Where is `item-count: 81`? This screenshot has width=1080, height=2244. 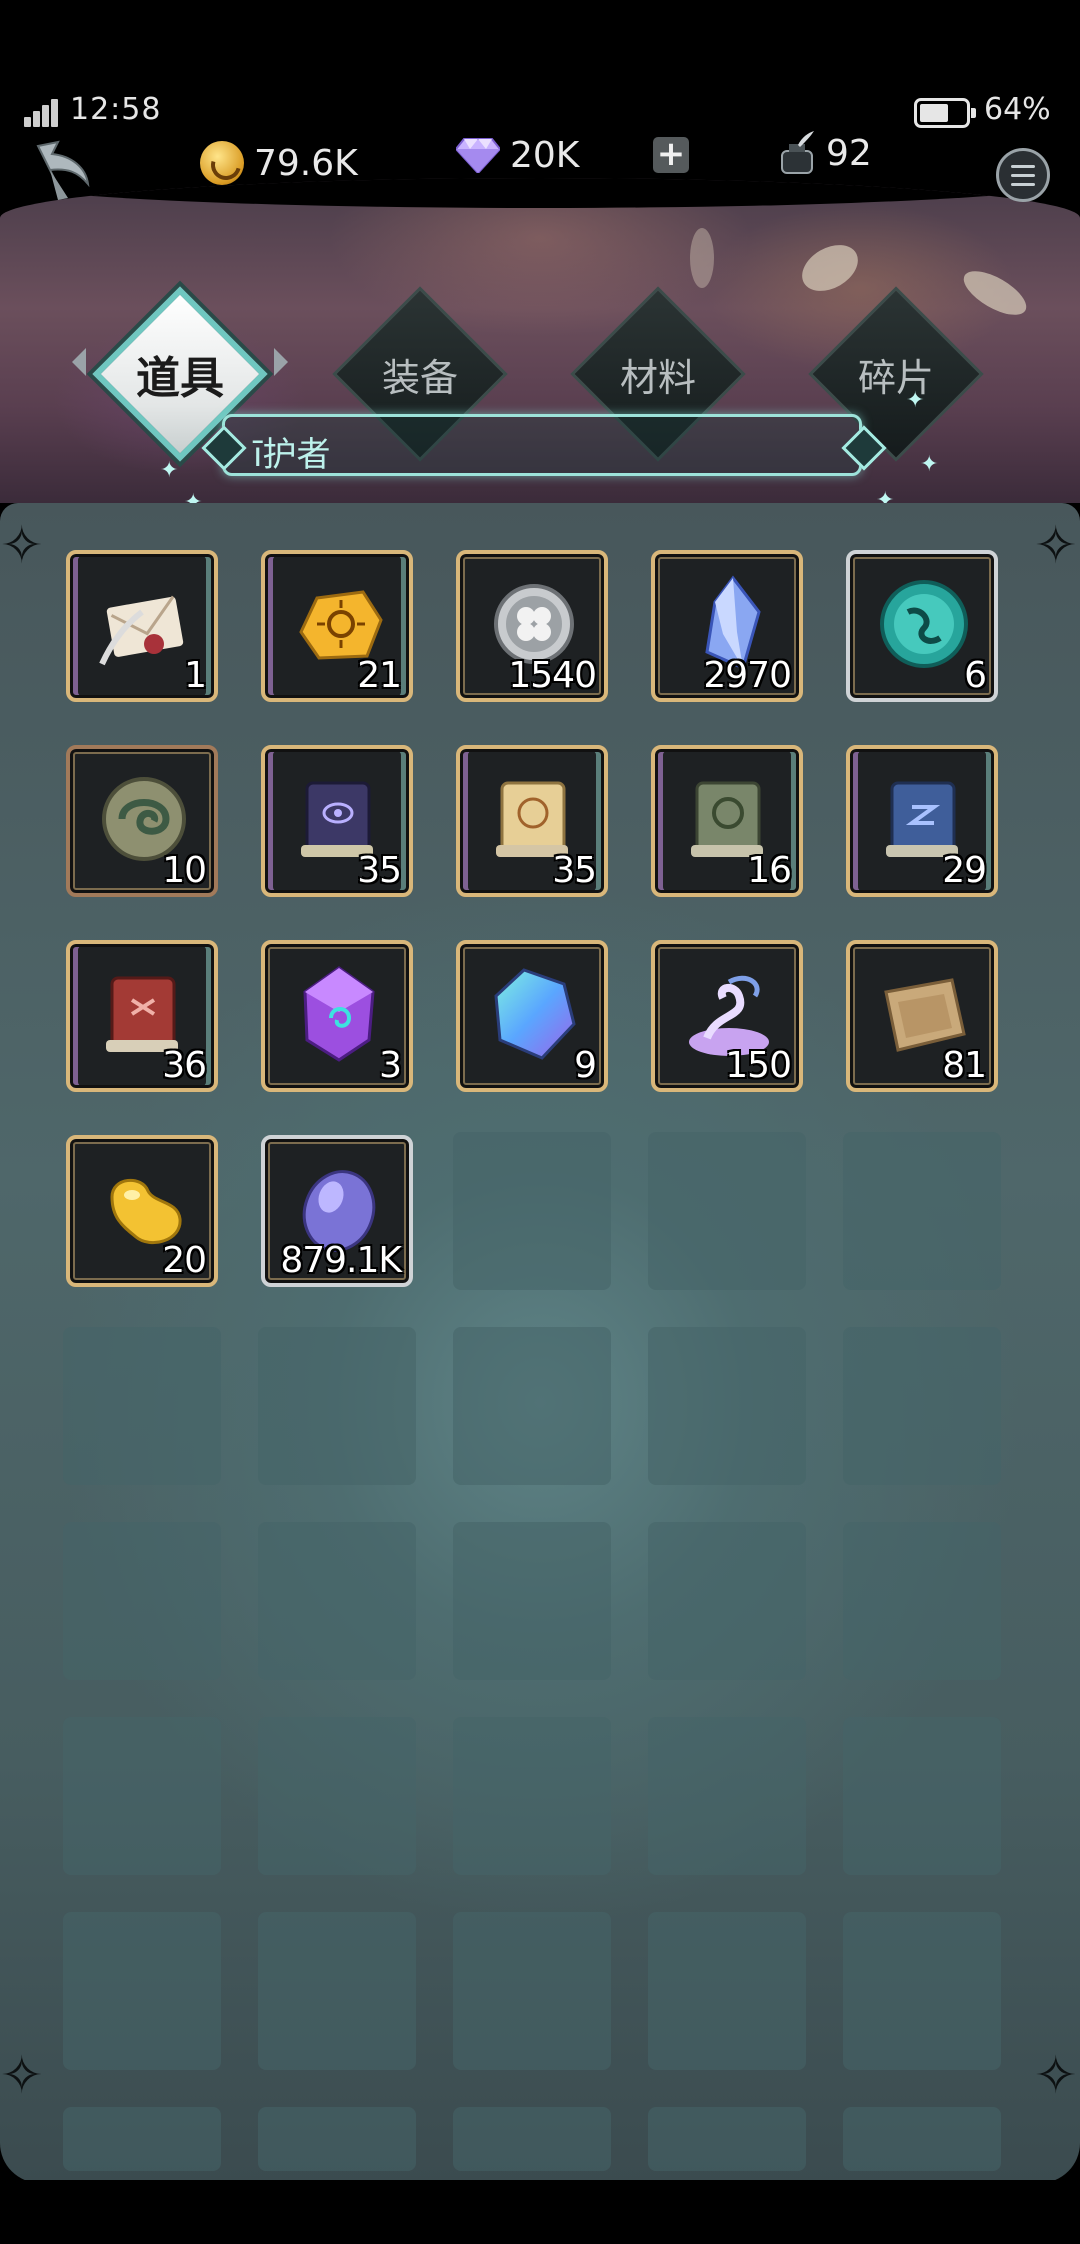 item-count: 81 is located at coordinates (964, 1065).